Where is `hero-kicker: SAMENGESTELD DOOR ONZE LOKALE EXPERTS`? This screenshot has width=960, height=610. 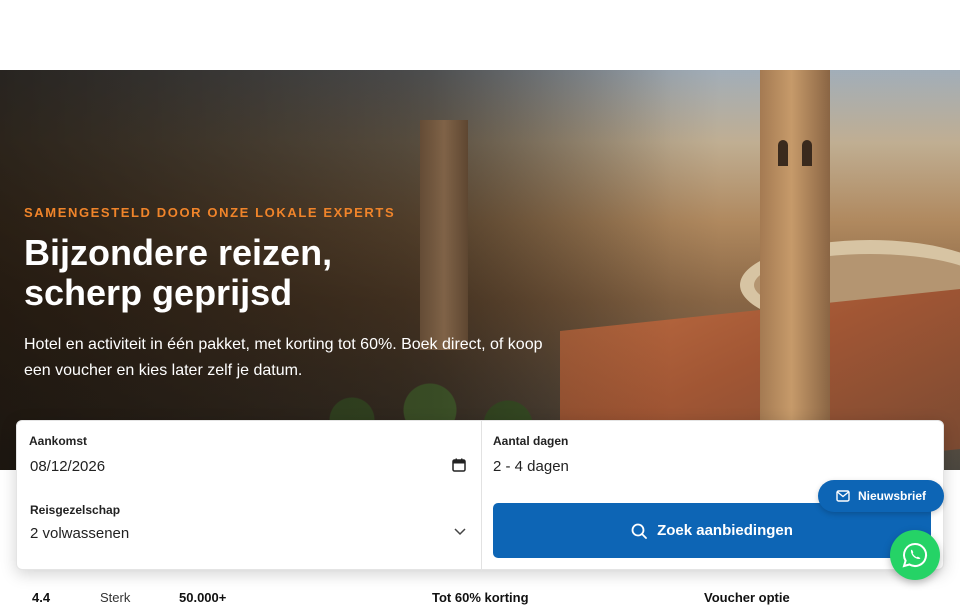 hero-kicker: SAMENGESTELD DOOR ONZE LOKALE EXPERTS is located at coordinates (210, 212).